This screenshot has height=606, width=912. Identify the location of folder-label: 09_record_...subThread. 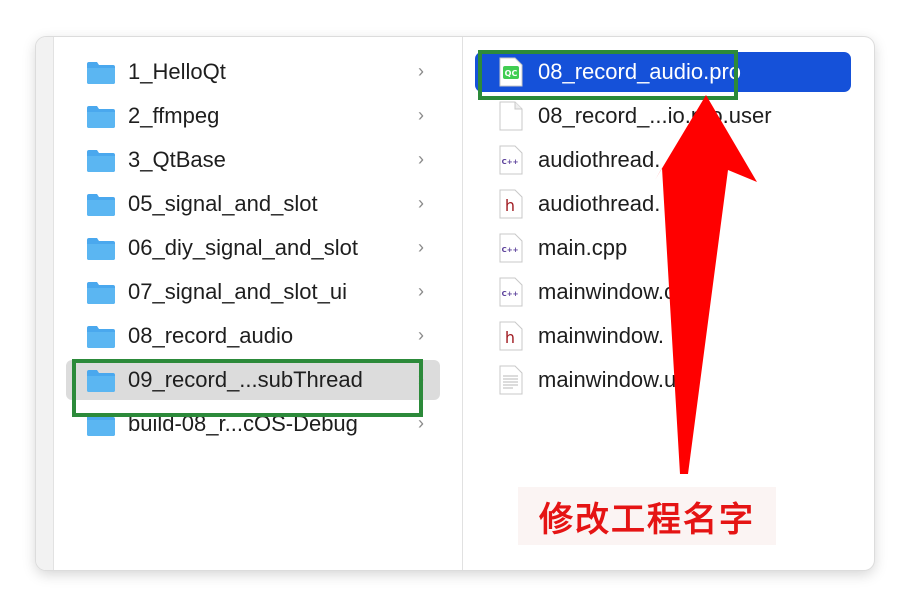
(245, 379).